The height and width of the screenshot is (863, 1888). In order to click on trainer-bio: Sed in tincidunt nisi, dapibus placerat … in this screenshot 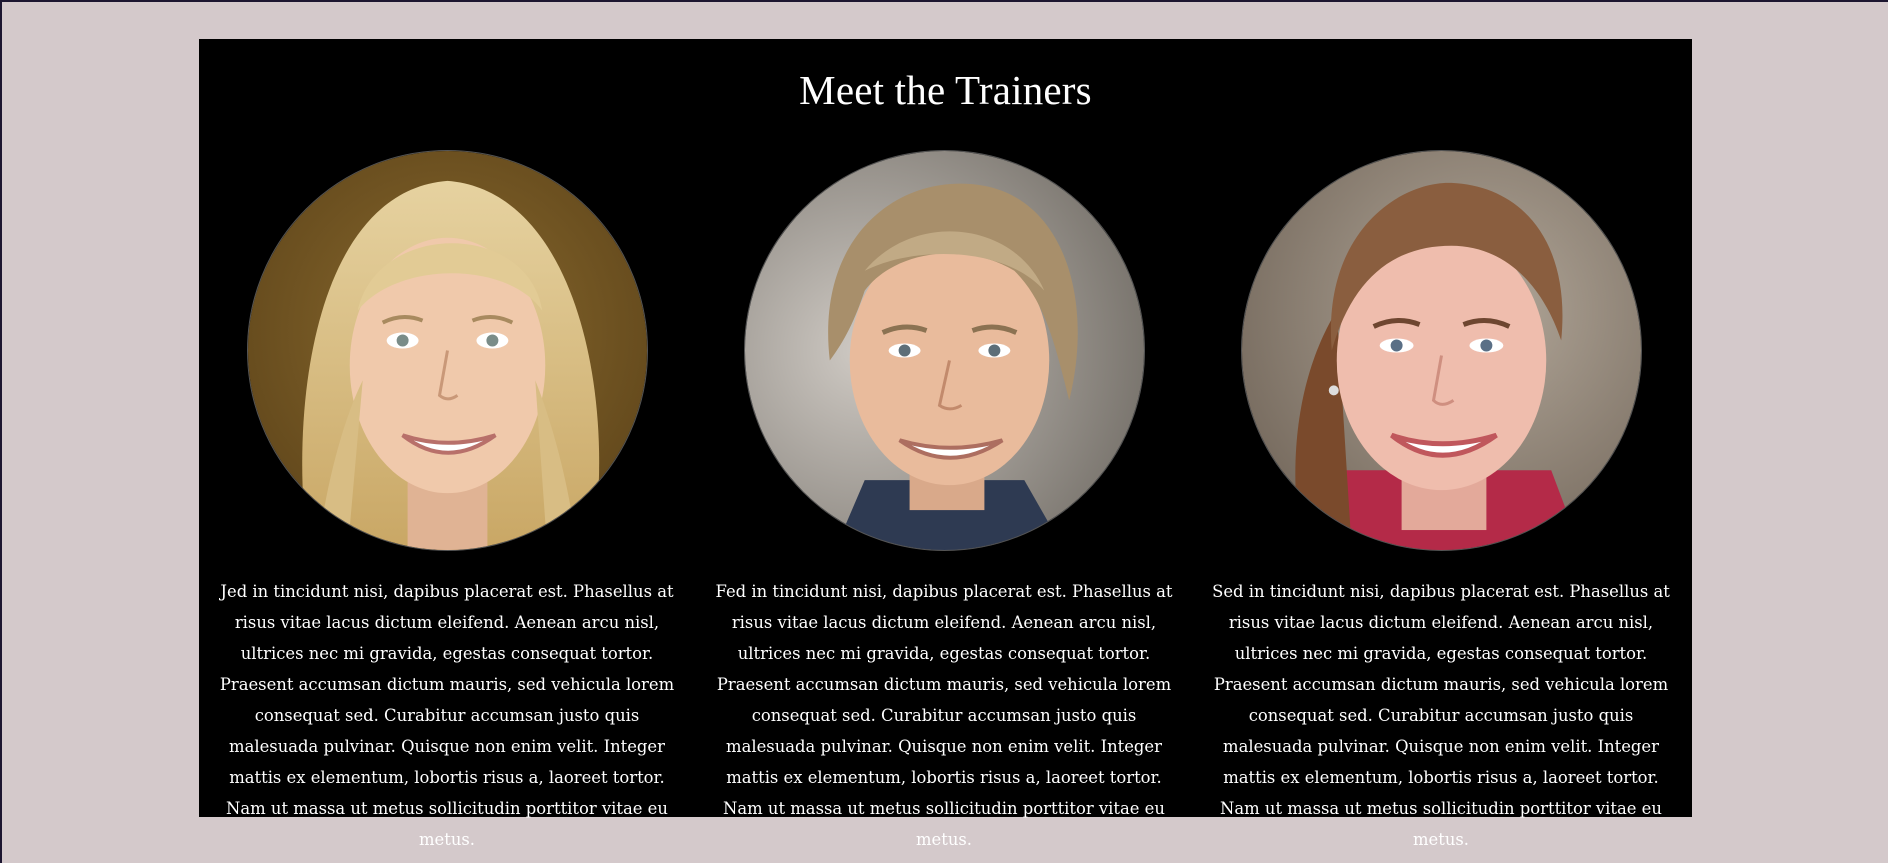, I will do `click(1441, 715)`.